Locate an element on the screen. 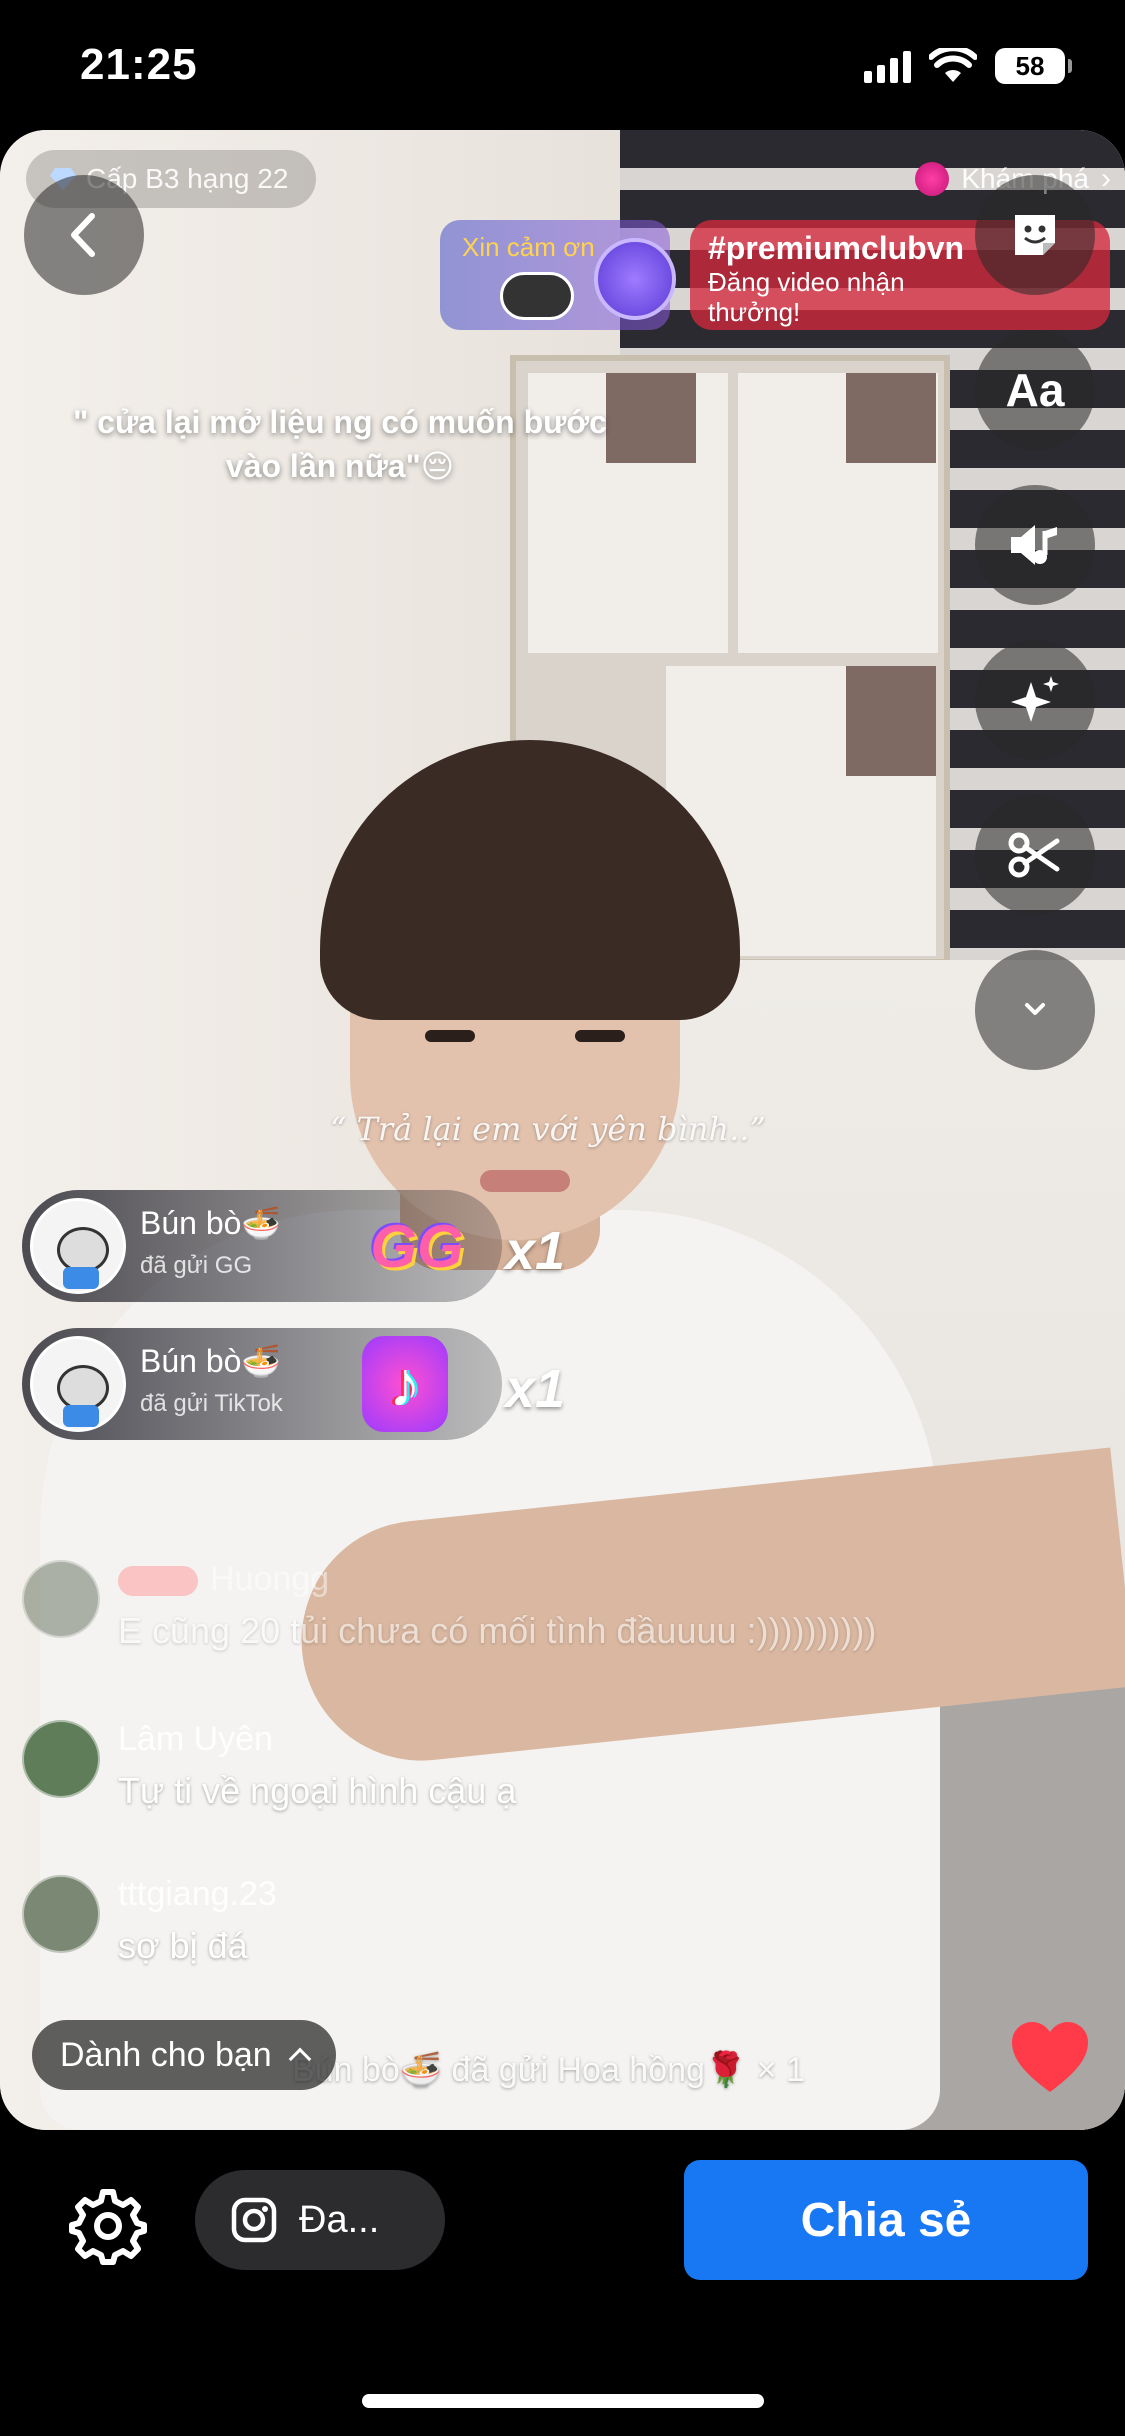  more-tools-button is located at coordinates (1035, 1010).